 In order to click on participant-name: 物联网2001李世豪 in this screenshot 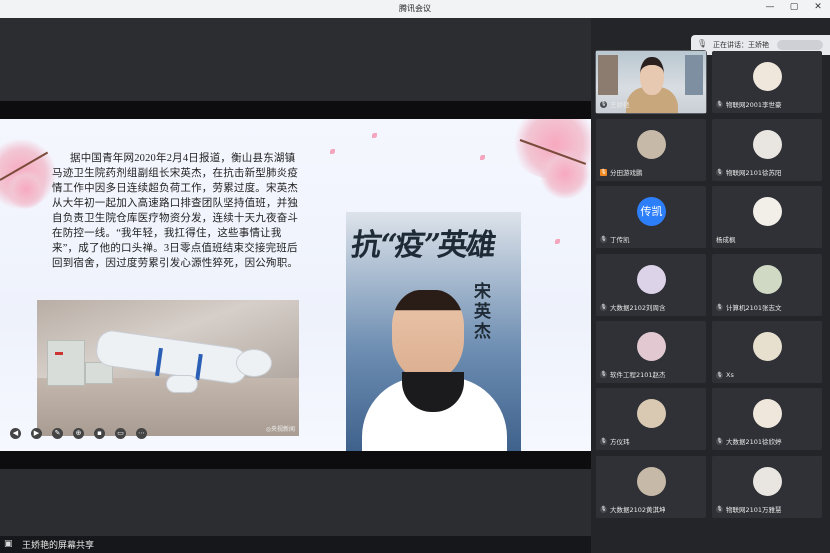, I will do `click(754, 105)`.